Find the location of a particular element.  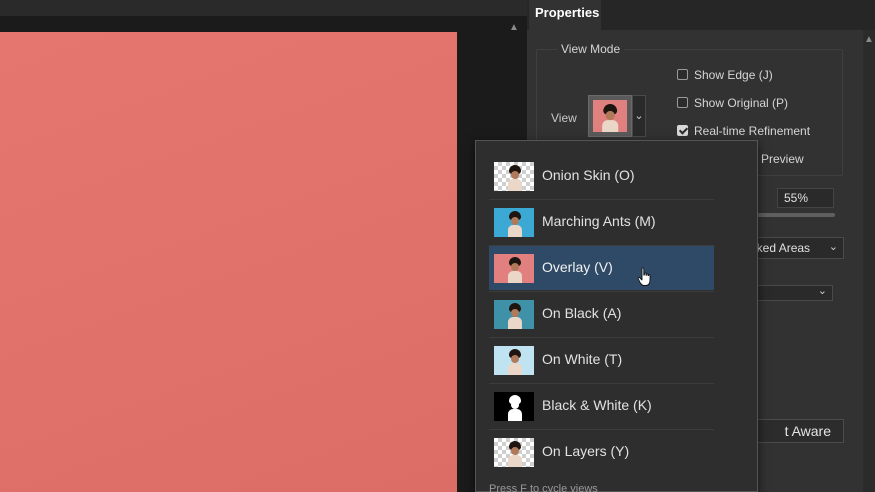

on-black-thumbnail-icon is located at coordinates (514, 314).